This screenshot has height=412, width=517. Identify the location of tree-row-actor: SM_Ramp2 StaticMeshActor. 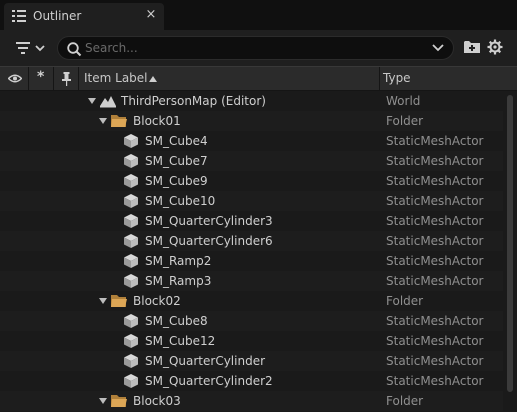
(251, 261).